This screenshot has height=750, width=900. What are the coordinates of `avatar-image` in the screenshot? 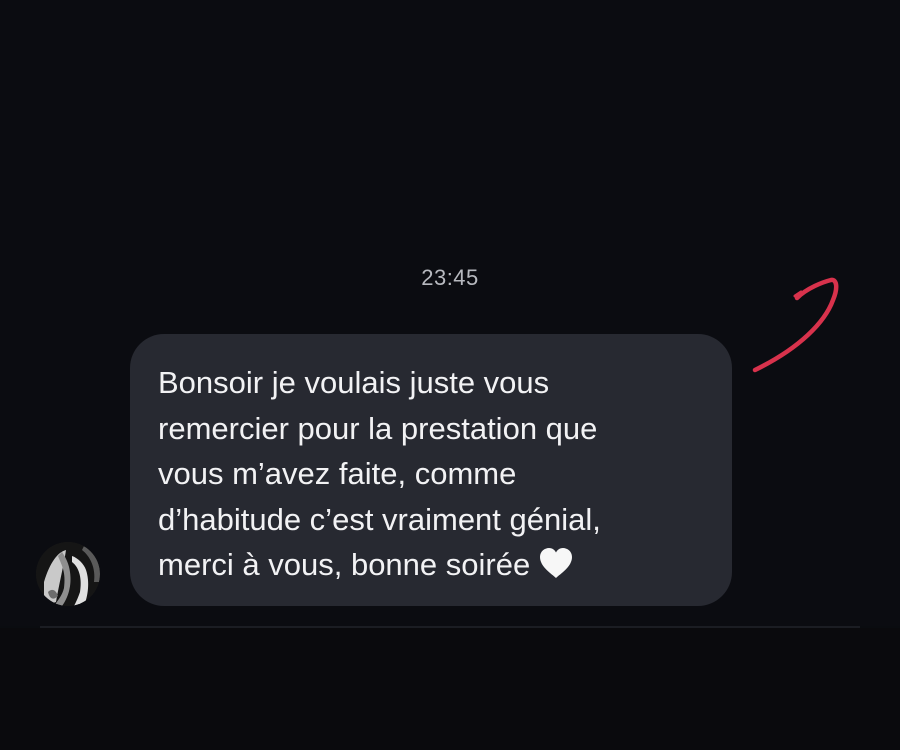 It's located at (68, 574).